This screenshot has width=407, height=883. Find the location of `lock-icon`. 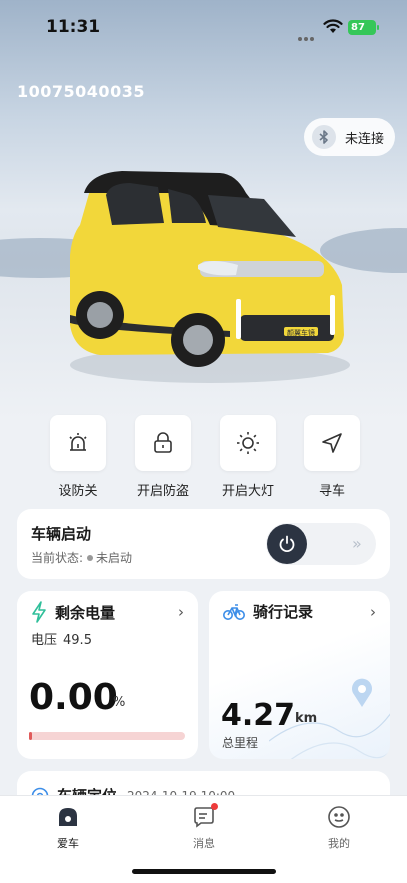

lock-icon is located at coordinates (163, 443).